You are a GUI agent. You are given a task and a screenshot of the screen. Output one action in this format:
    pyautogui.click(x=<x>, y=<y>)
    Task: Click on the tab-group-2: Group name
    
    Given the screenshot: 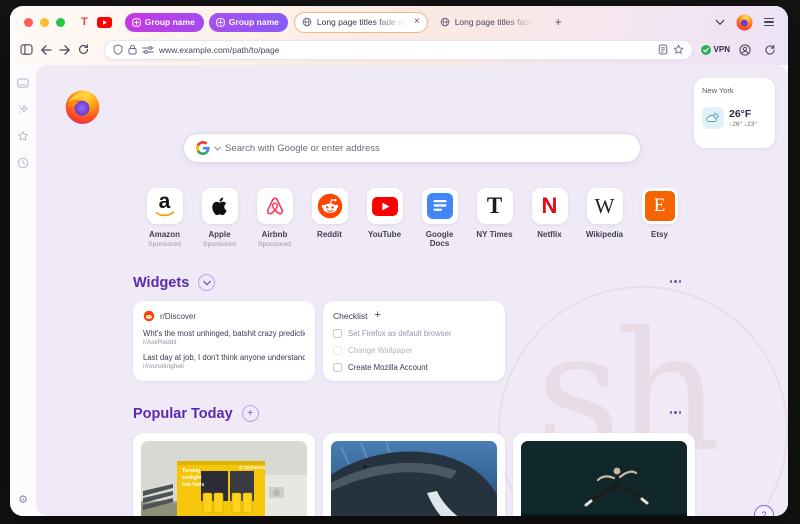 What is the action you would take?
    pyautogui.click(x=248, y=22)
    